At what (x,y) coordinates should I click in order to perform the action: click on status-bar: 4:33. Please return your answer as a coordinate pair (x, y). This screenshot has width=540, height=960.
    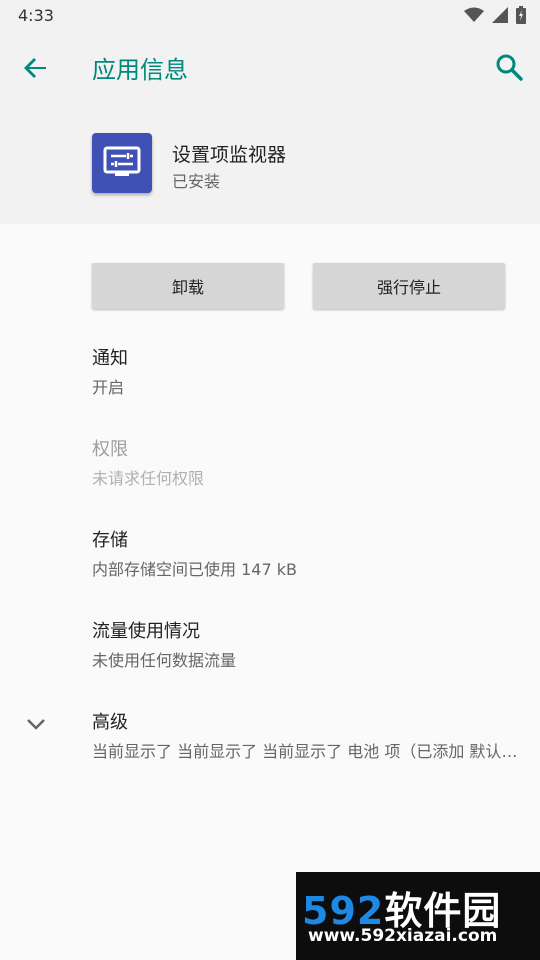
    Looking at the image, I should click on (270, 16).